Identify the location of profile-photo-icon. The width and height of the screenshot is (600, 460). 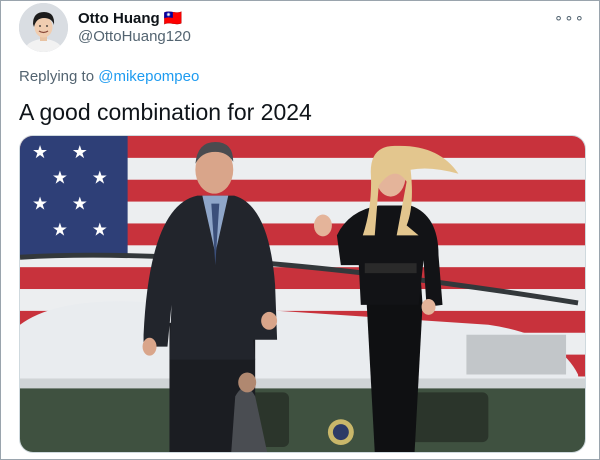
(43, 27).